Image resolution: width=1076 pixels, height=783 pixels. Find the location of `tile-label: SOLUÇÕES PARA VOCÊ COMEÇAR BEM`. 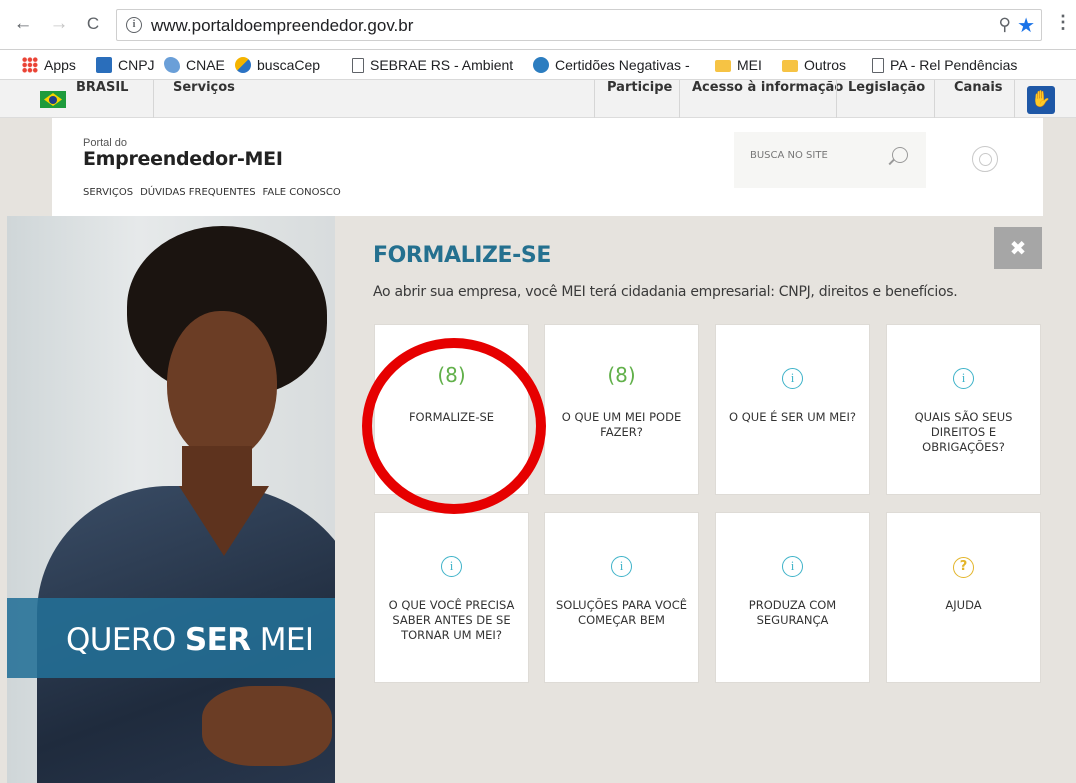

tile-label: SOLUÇÕES PARA VOCÊ COMEÇAR BEM is located at coordinates (621, 612).